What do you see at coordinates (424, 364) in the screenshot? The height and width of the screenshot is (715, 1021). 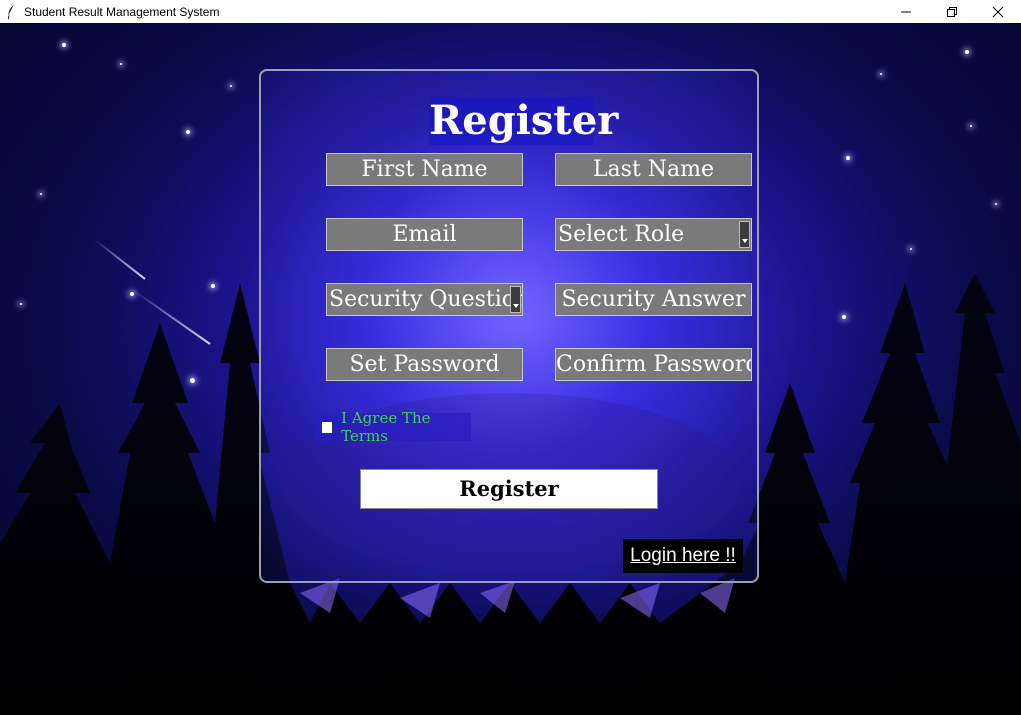 I see `set-password-field: Set Password` at bounding box center [424, 364].